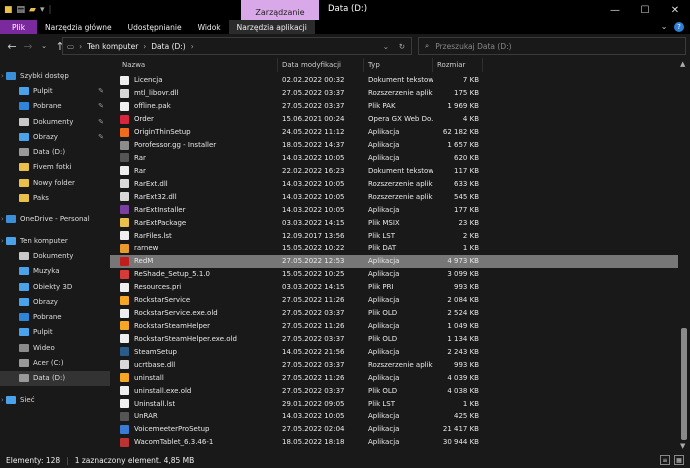 This screenshot has width=690, height=468. I want to click on manage-context-tab: Zarządzanie, so click(280, 10).